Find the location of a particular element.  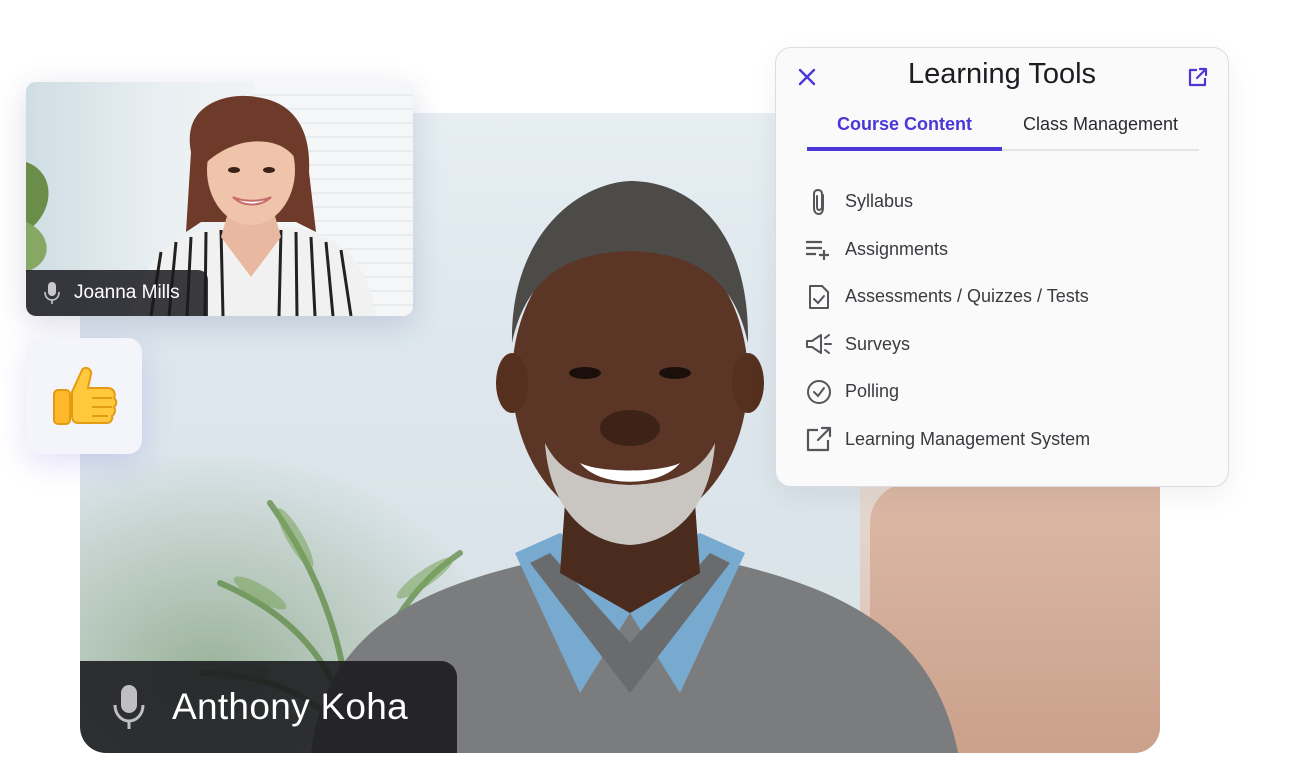

tool-item-assessments: Assessments / Quizzes / Tests is located at coordinates (1005, 297).